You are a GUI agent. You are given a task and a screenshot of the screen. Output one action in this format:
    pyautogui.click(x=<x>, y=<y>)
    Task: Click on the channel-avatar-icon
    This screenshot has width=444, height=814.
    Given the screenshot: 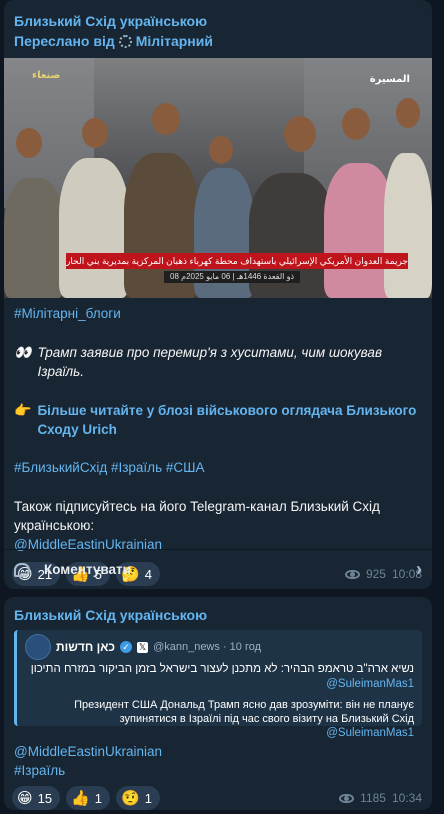 What is the action you would take?
    pyautogui.click(x=125, y=41)
    